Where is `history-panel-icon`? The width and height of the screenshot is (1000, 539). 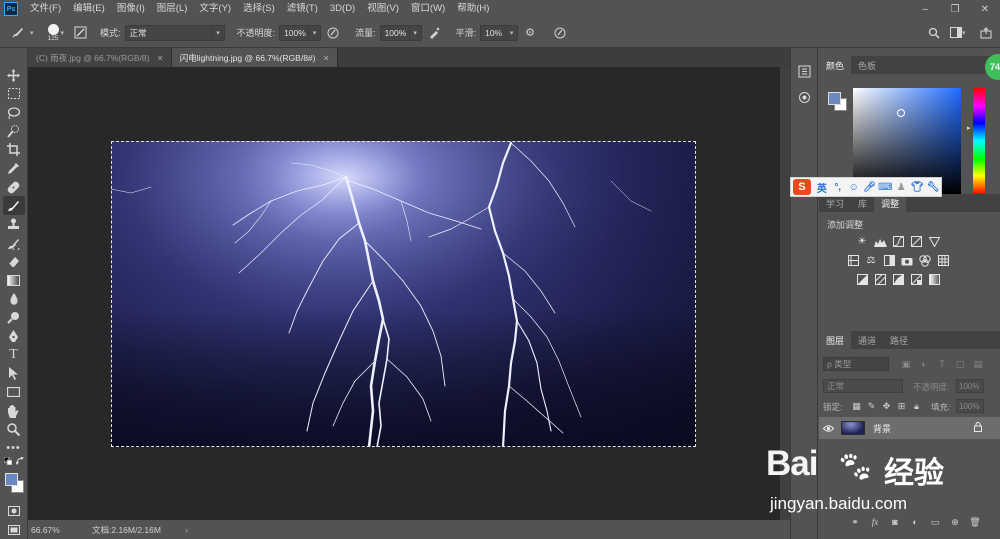
history-panel-icon is located at coordinates (804, 71).